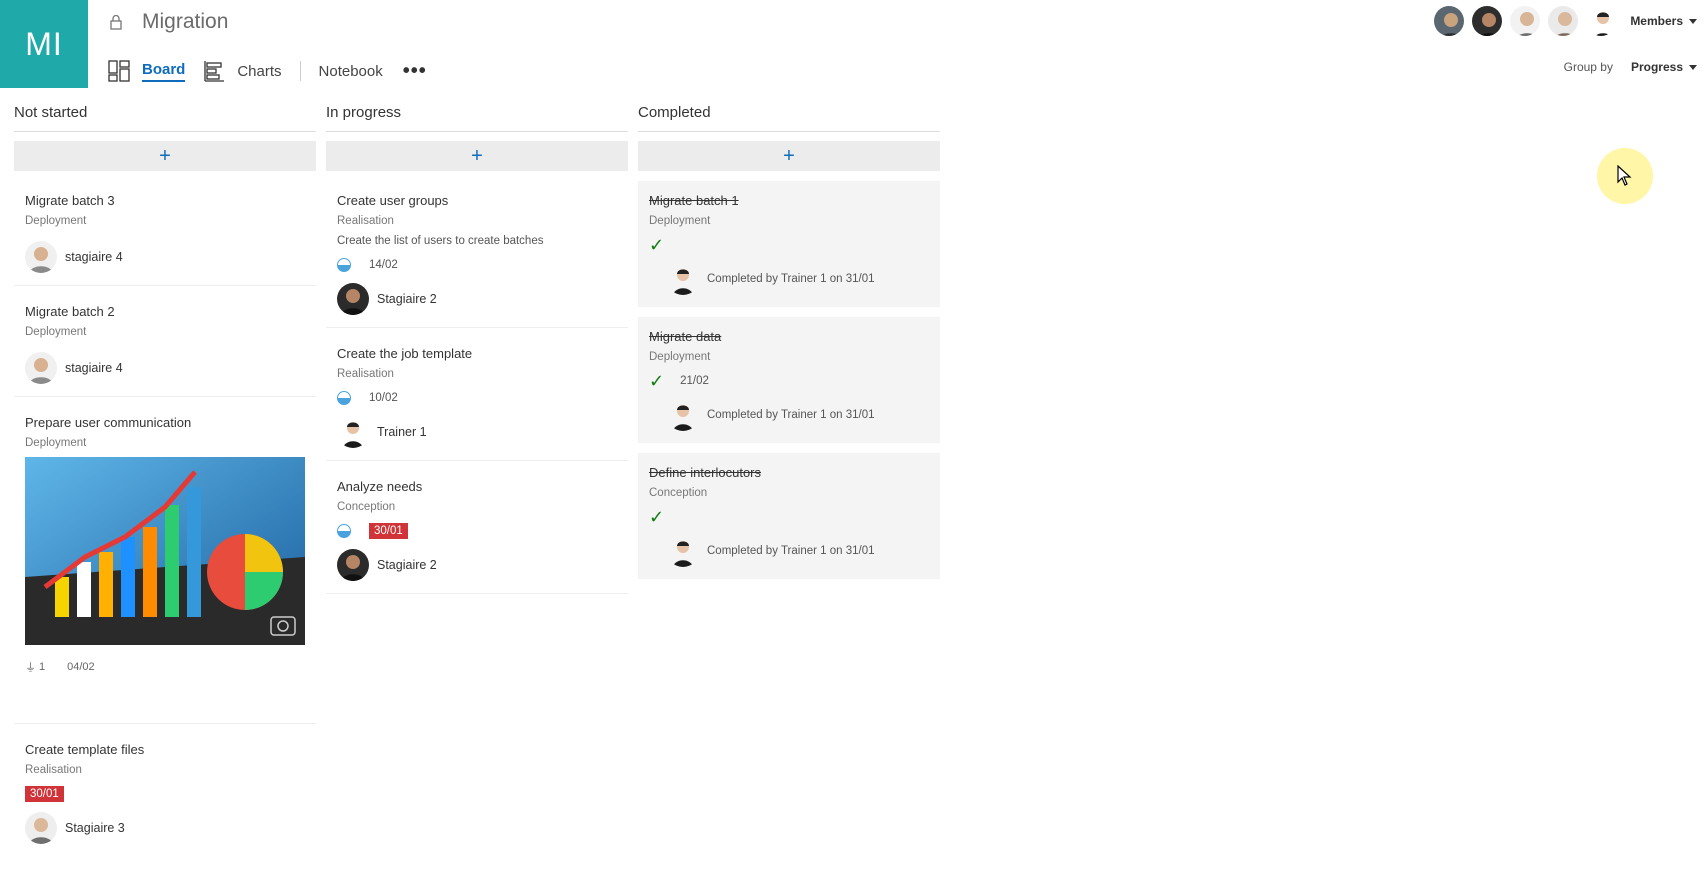 This screenshot has height=894, width=1705. Describe the element at coordinates (42, 667) in the screenshot. I see `attachment-count: 1` at that location.